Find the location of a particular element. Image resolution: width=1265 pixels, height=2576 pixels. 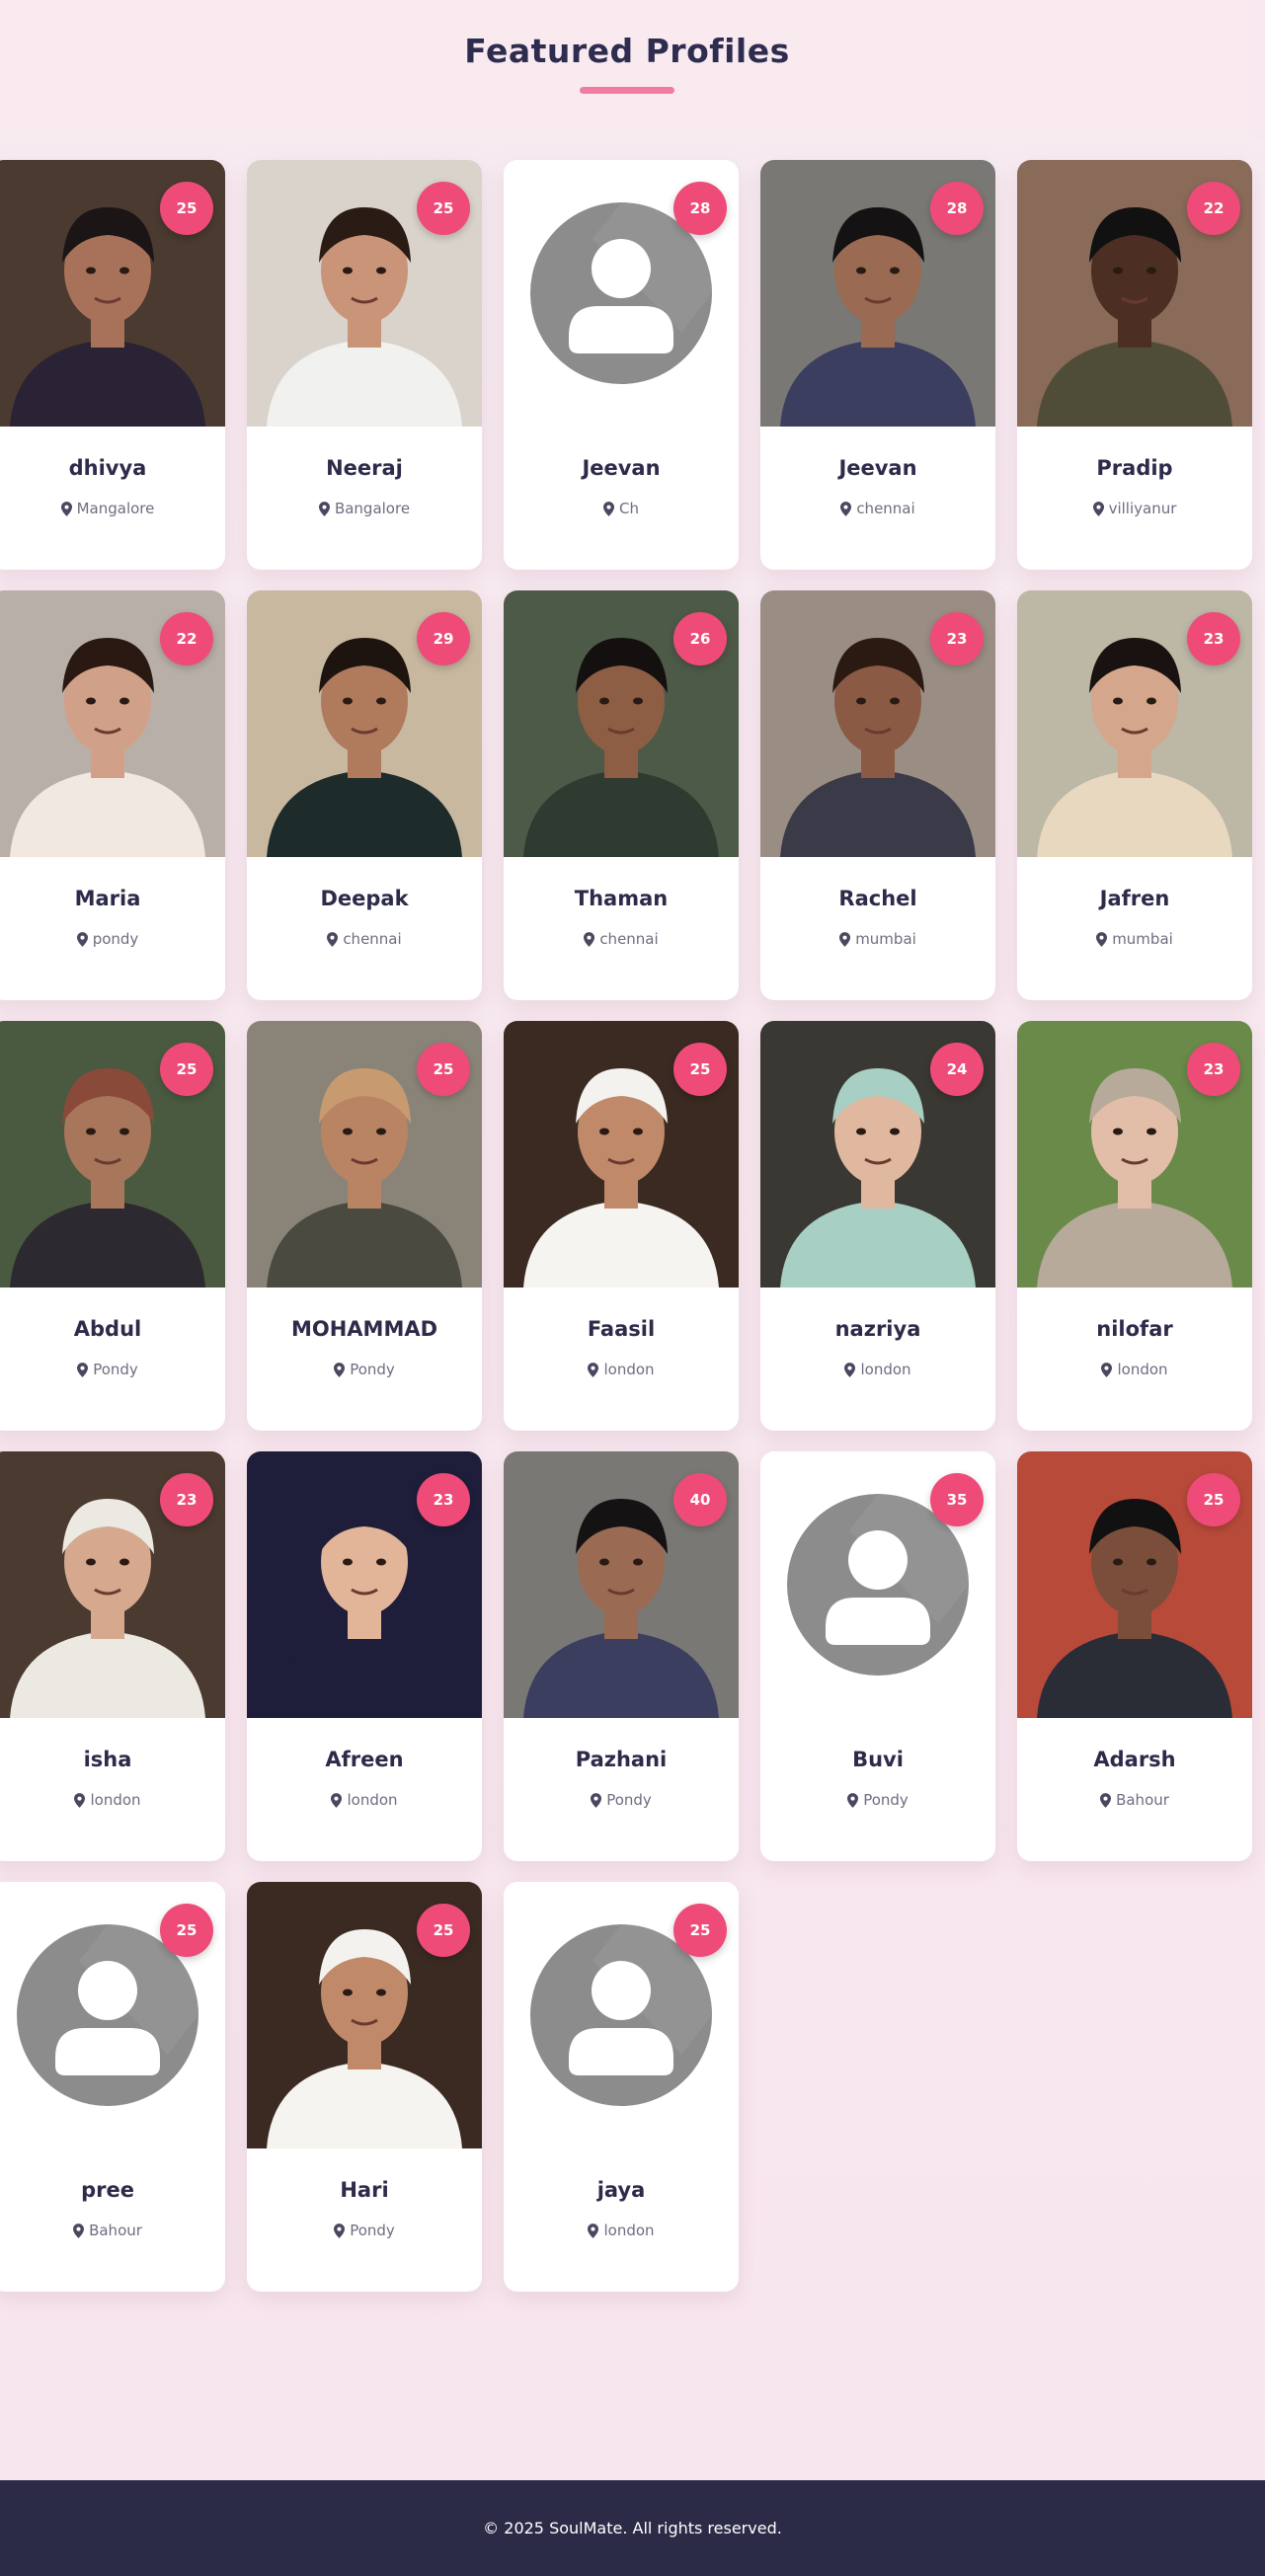

profile-location: pondy is located at coordinates (112, 939).